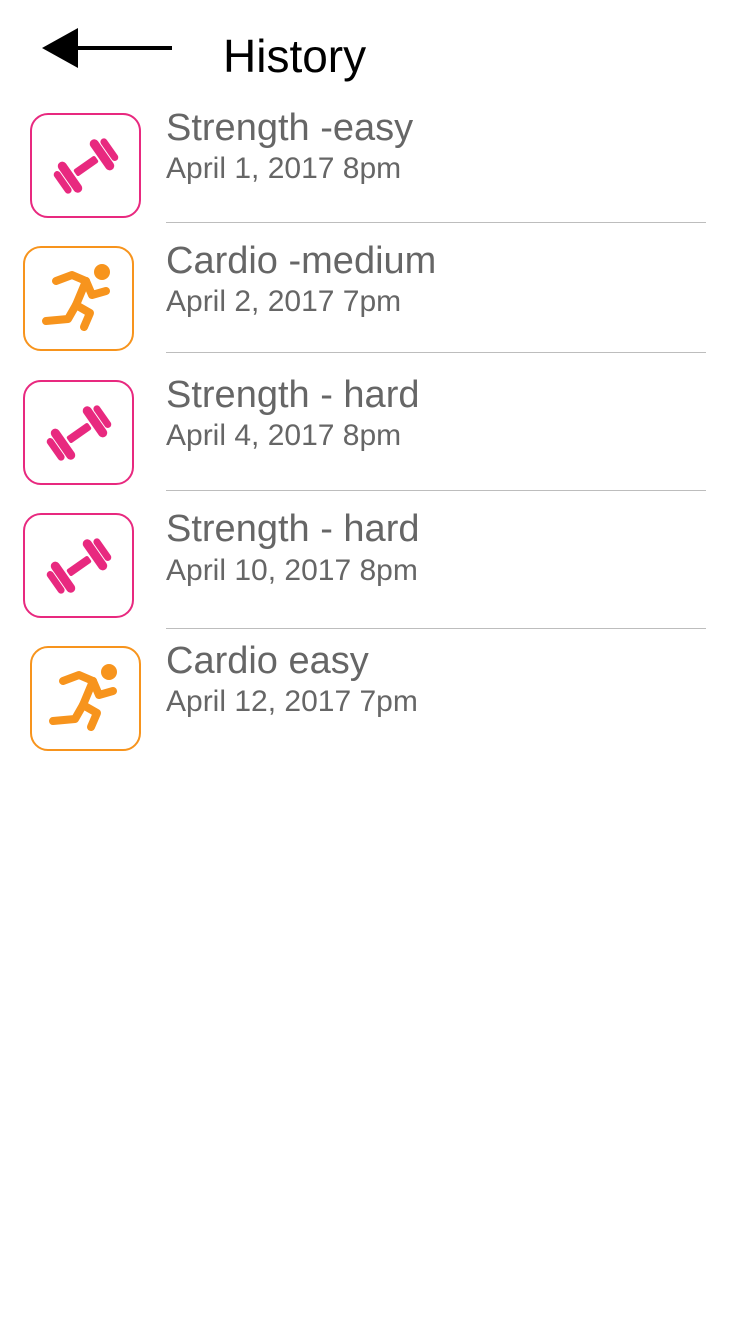 This screenshot has width=750, height=1334. I want to click on item-title: Cardio easy, so click(267, 661).